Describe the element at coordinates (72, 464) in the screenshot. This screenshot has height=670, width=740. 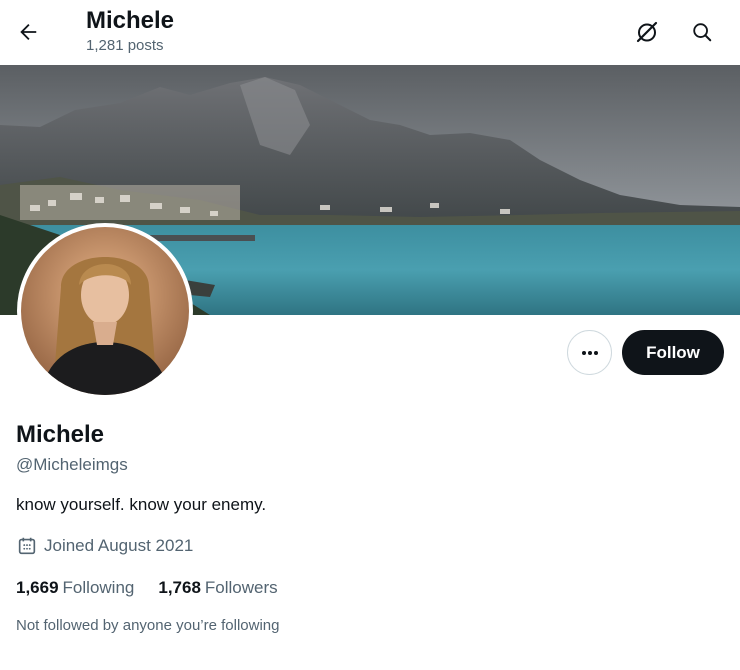
I see `profile-handle: @Micheleimgs` at that location.